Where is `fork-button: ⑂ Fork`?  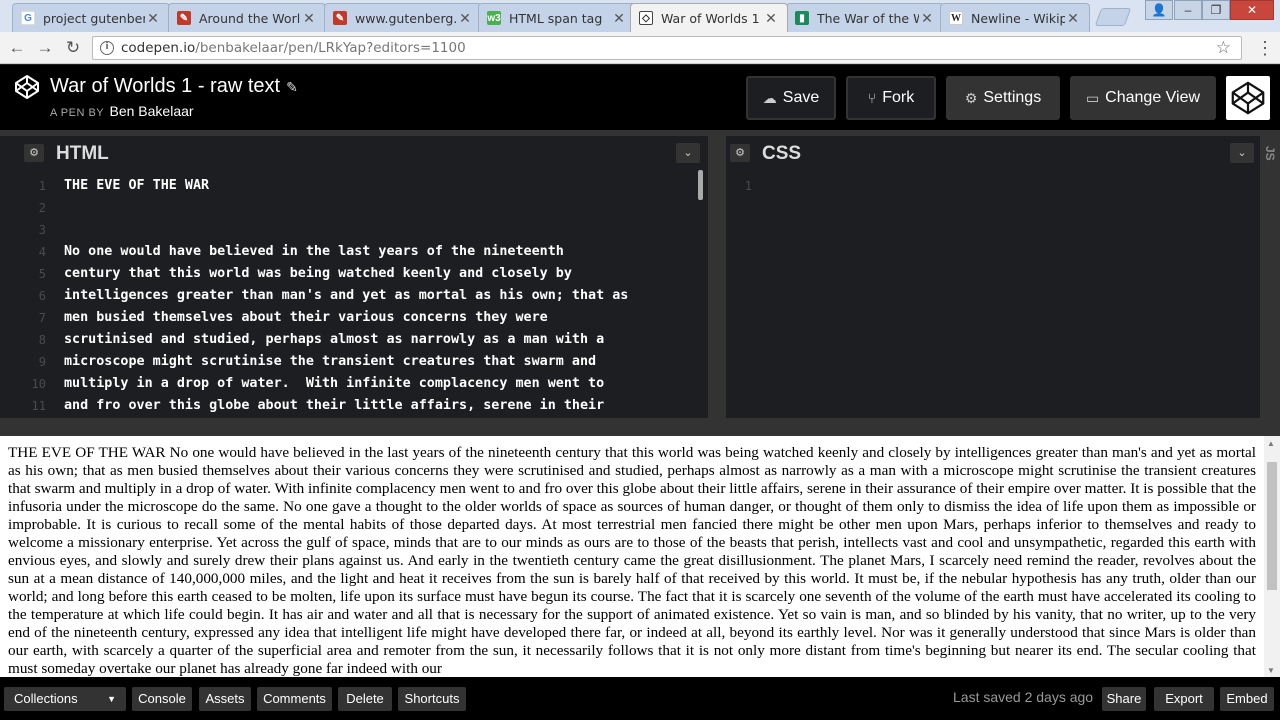
fork-button: ⑂ Fork is located at coordinates (891, 98).